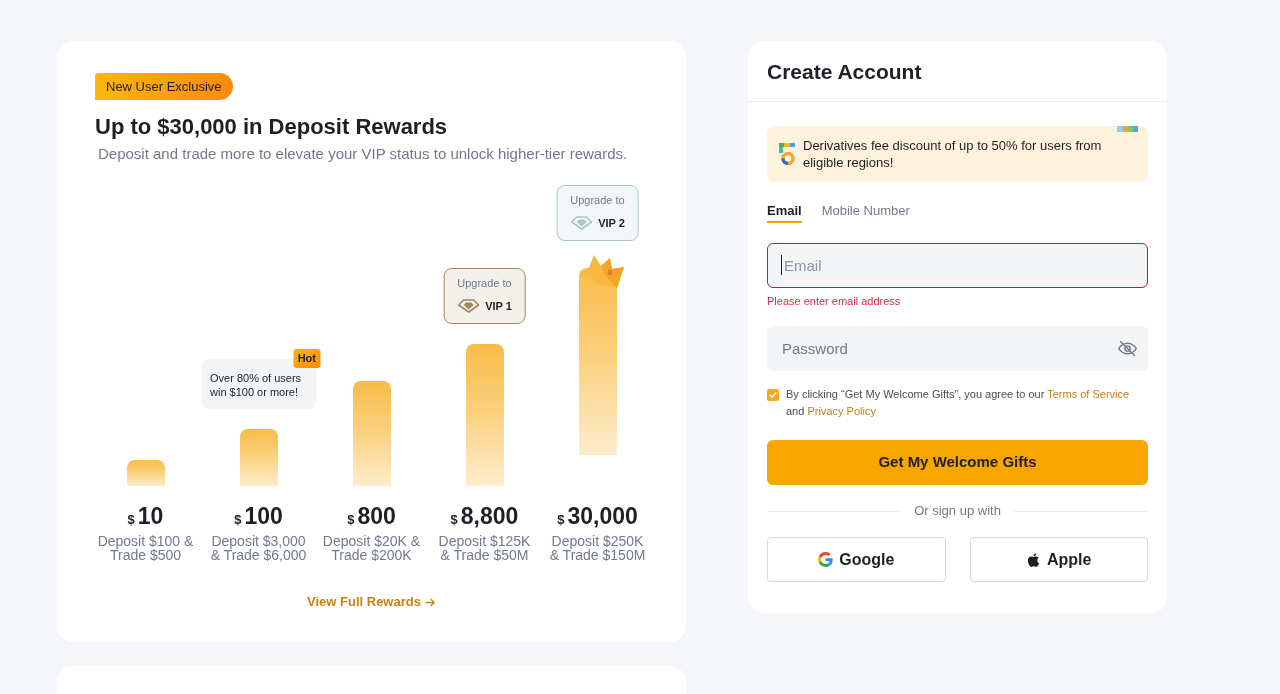  What do you see at coordinates (256, 385) in the screenshot?
I see `tooltip-text: Over 80% of users win $100 or more!` at bounding box center [256, 385].